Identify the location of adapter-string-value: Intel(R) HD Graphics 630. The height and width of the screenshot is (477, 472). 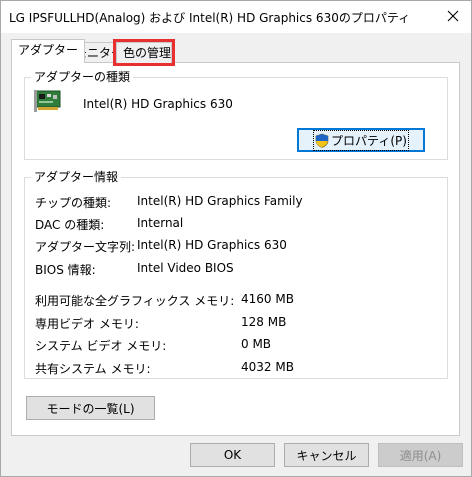
(212, 245).